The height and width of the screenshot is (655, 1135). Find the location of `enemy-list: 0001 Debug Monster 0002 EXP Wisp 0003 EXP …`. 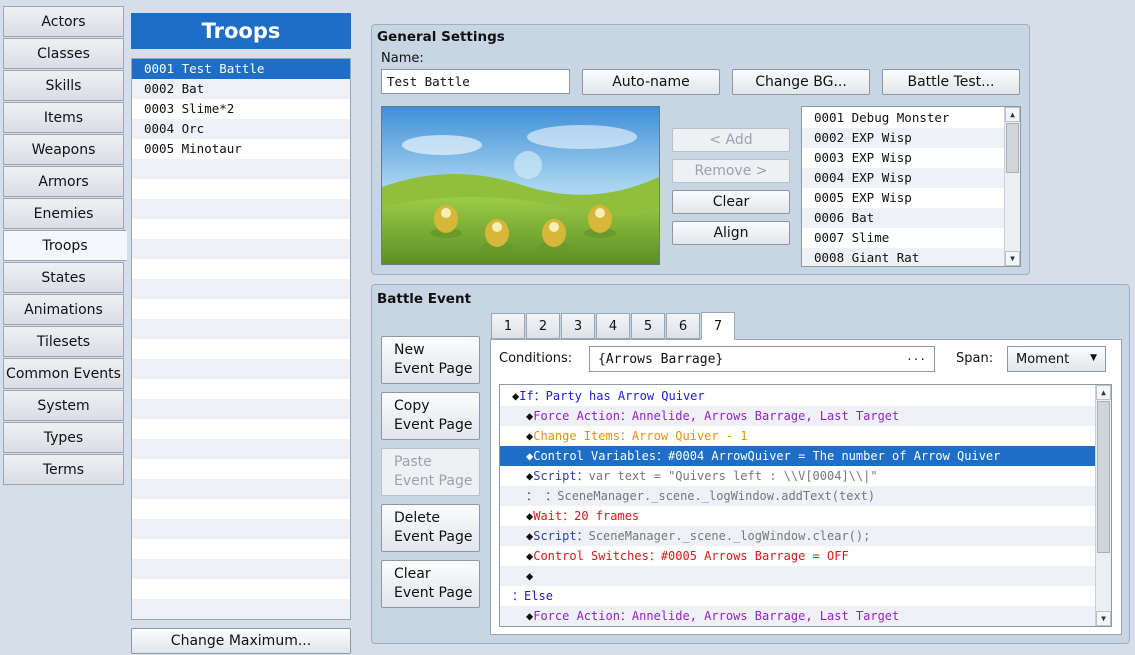

enemy-list: 0001 Debug Monster 0002 EXP Wisp 0003 EXP … is located at coordinates (911, 186).